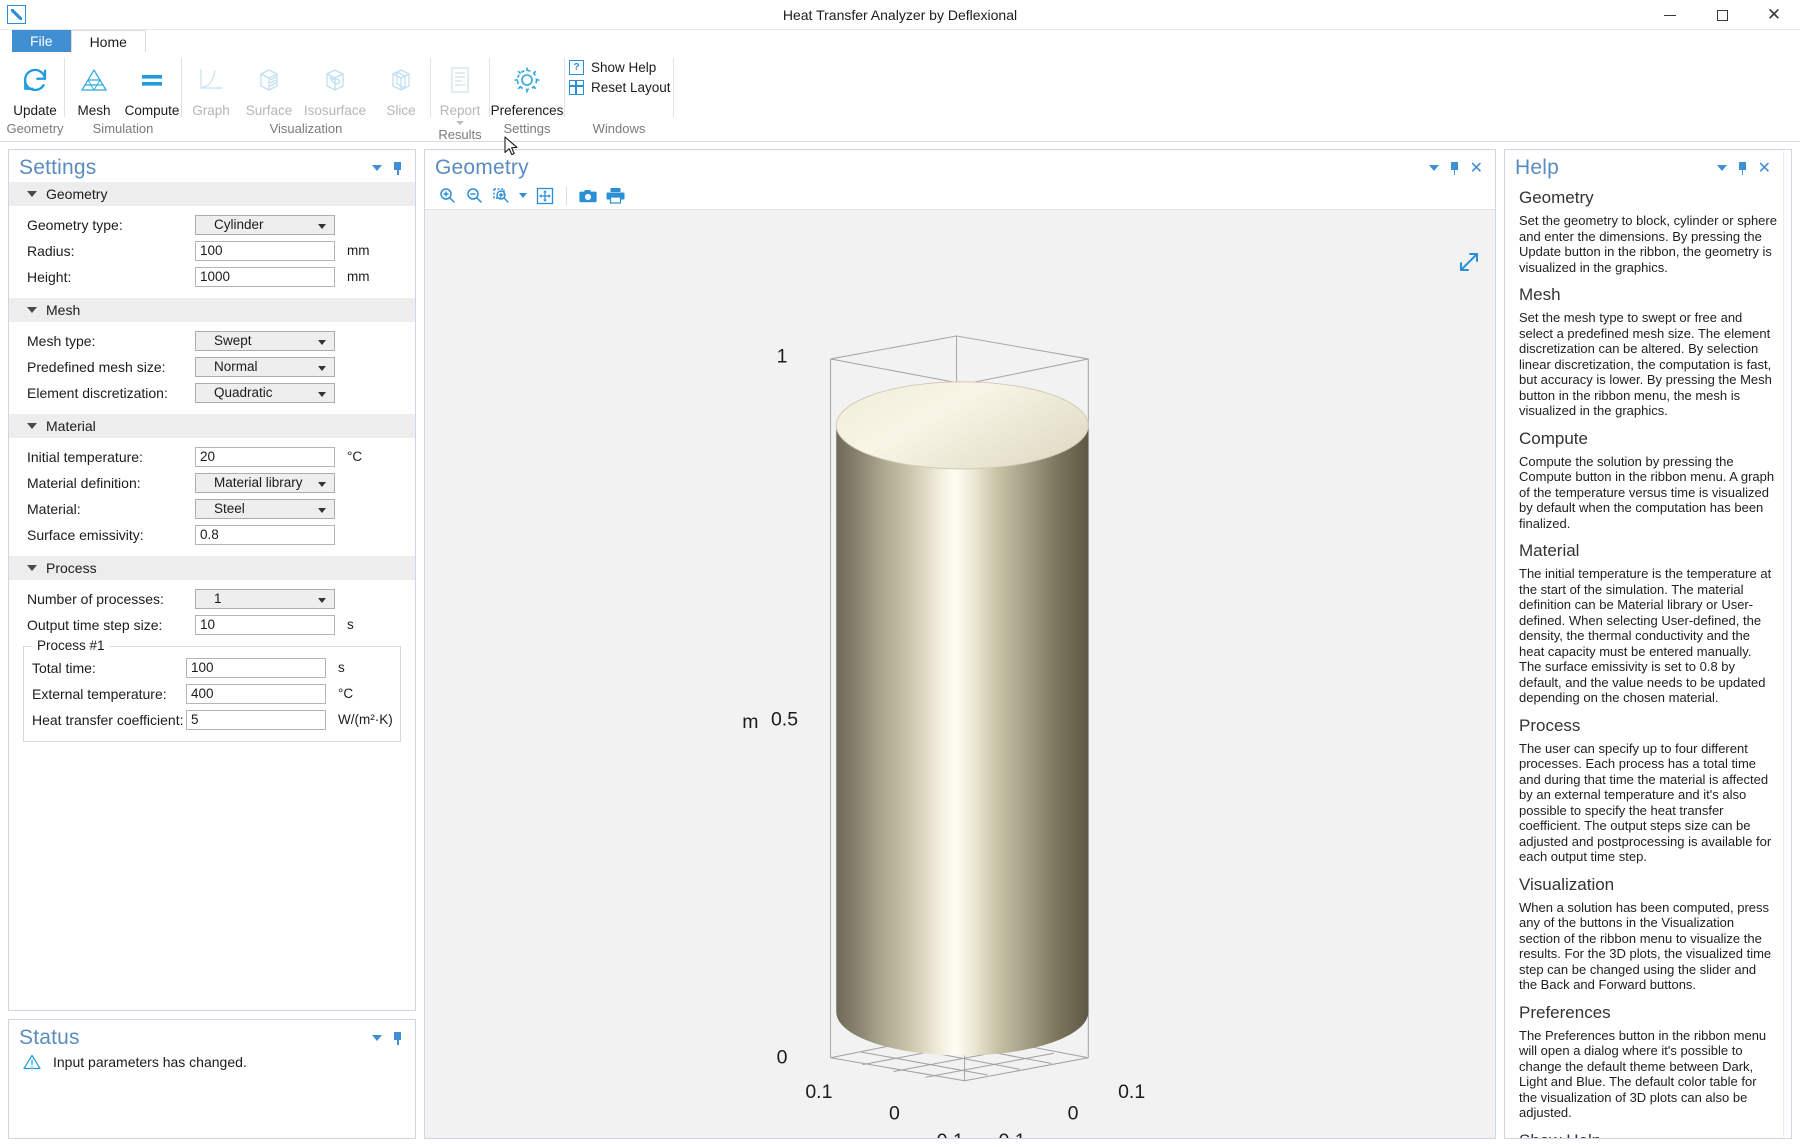 The width and height of the screenshot is (1800, 1147). What do you see at coordinates (49, 276) in the screenshot?
I see `label-height: Height:` at bounding box center [49, 276].